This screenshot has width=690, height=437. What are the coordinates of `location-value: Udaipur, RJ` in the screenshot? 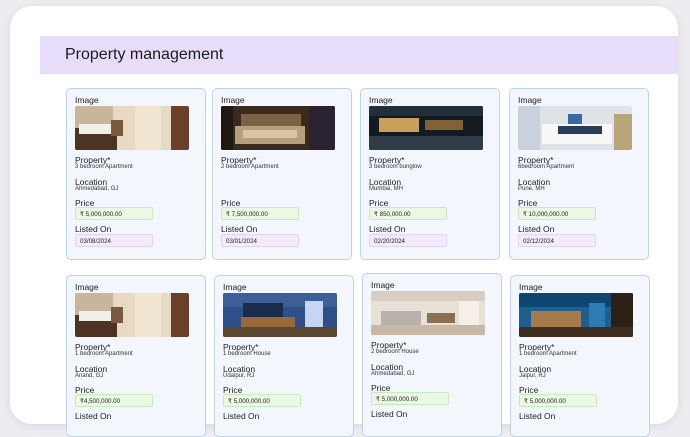 It's located at (239, 376).